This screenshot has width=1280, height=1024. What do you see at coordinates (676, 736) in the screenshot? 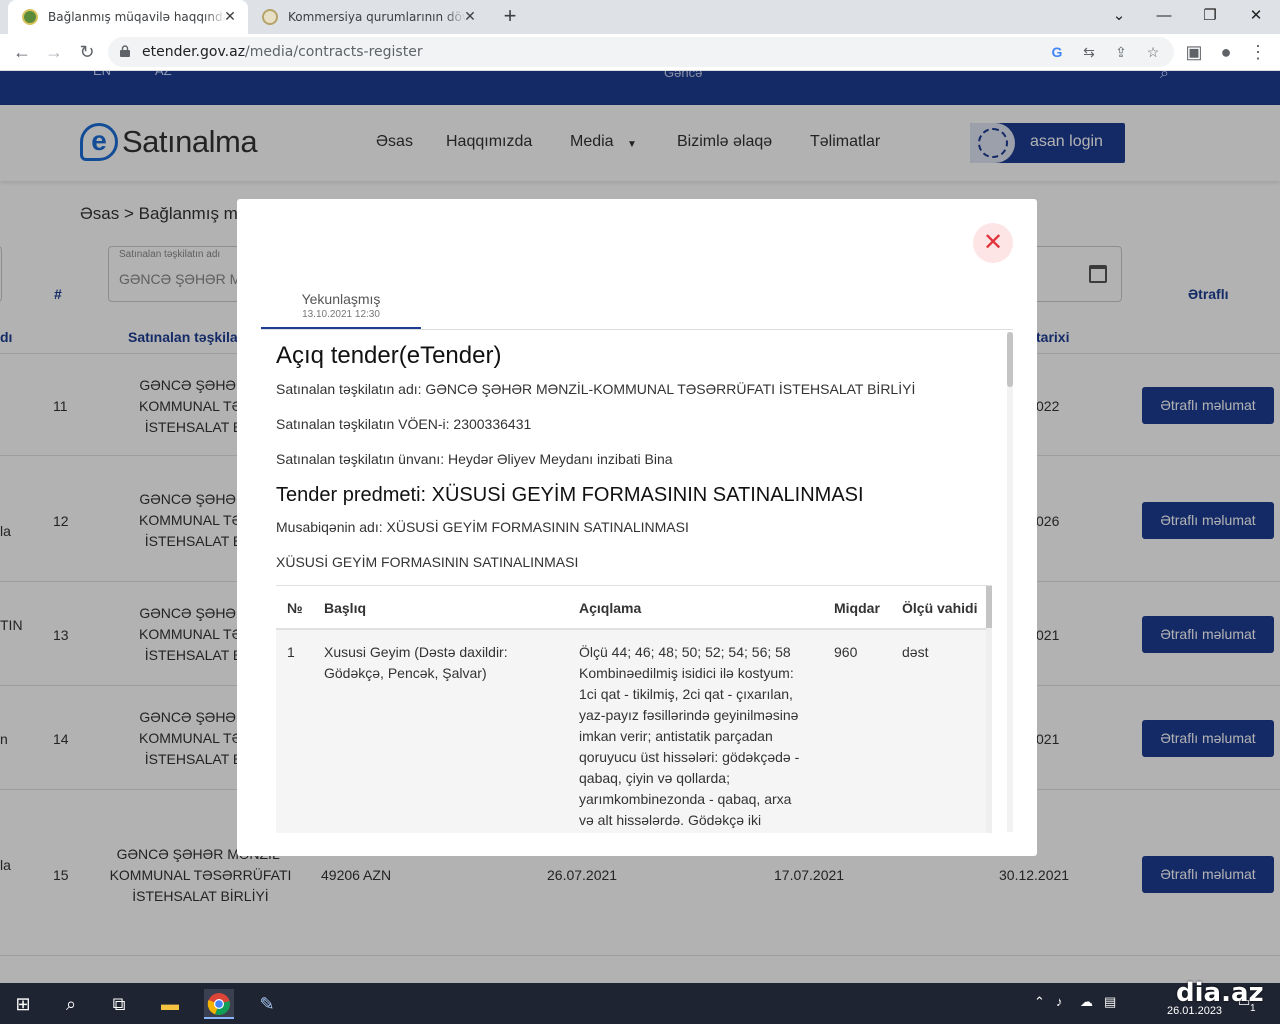
I see `desc-line: imkan verir; antistatik parçadan` at bounding box center [676, 736].